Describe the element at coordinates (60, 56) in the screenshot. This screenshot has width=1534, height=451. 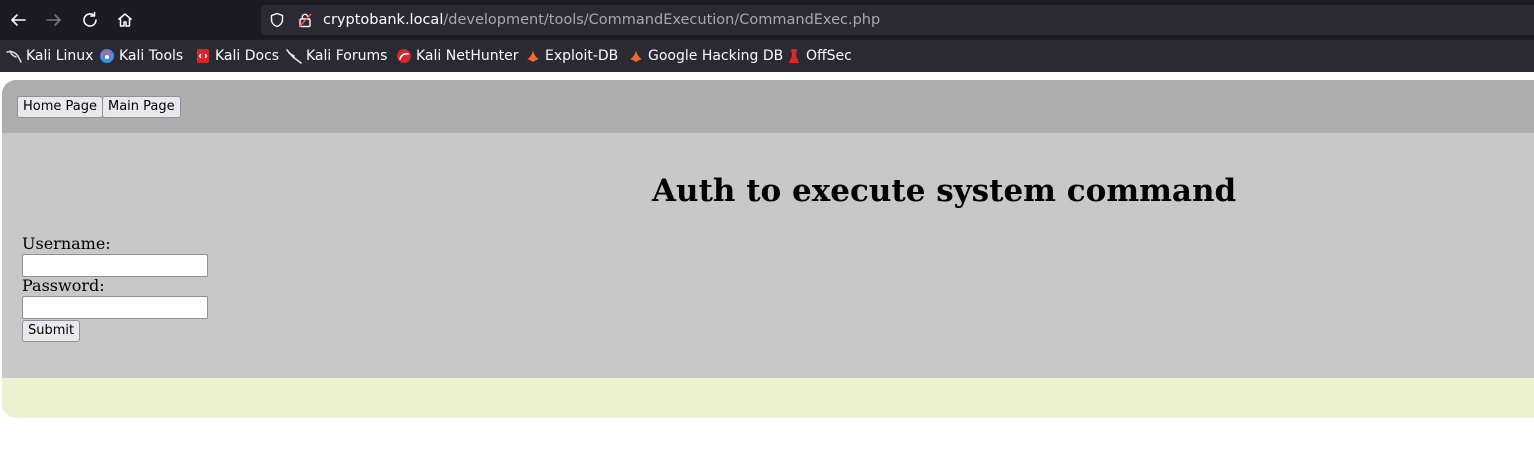
I see `bookmark-label: Kali Linux` at that location.